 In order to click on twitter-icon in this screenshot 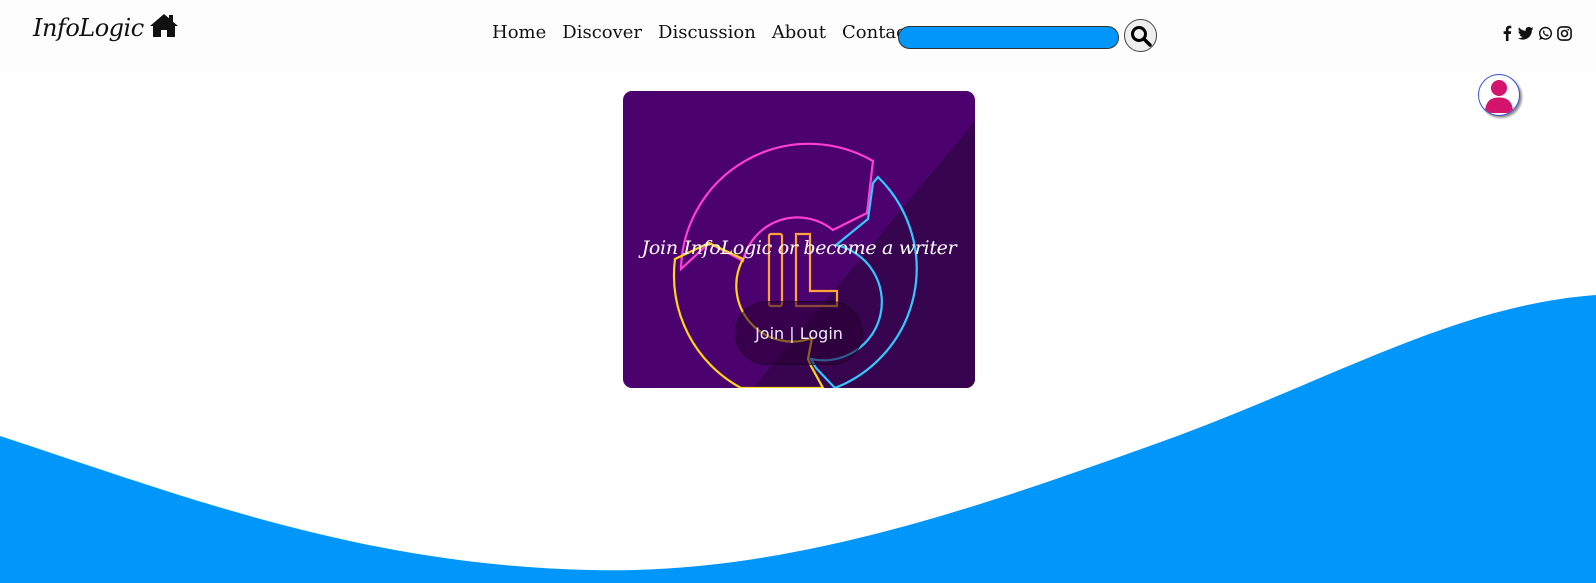, I will do `click(1526, 33)`.